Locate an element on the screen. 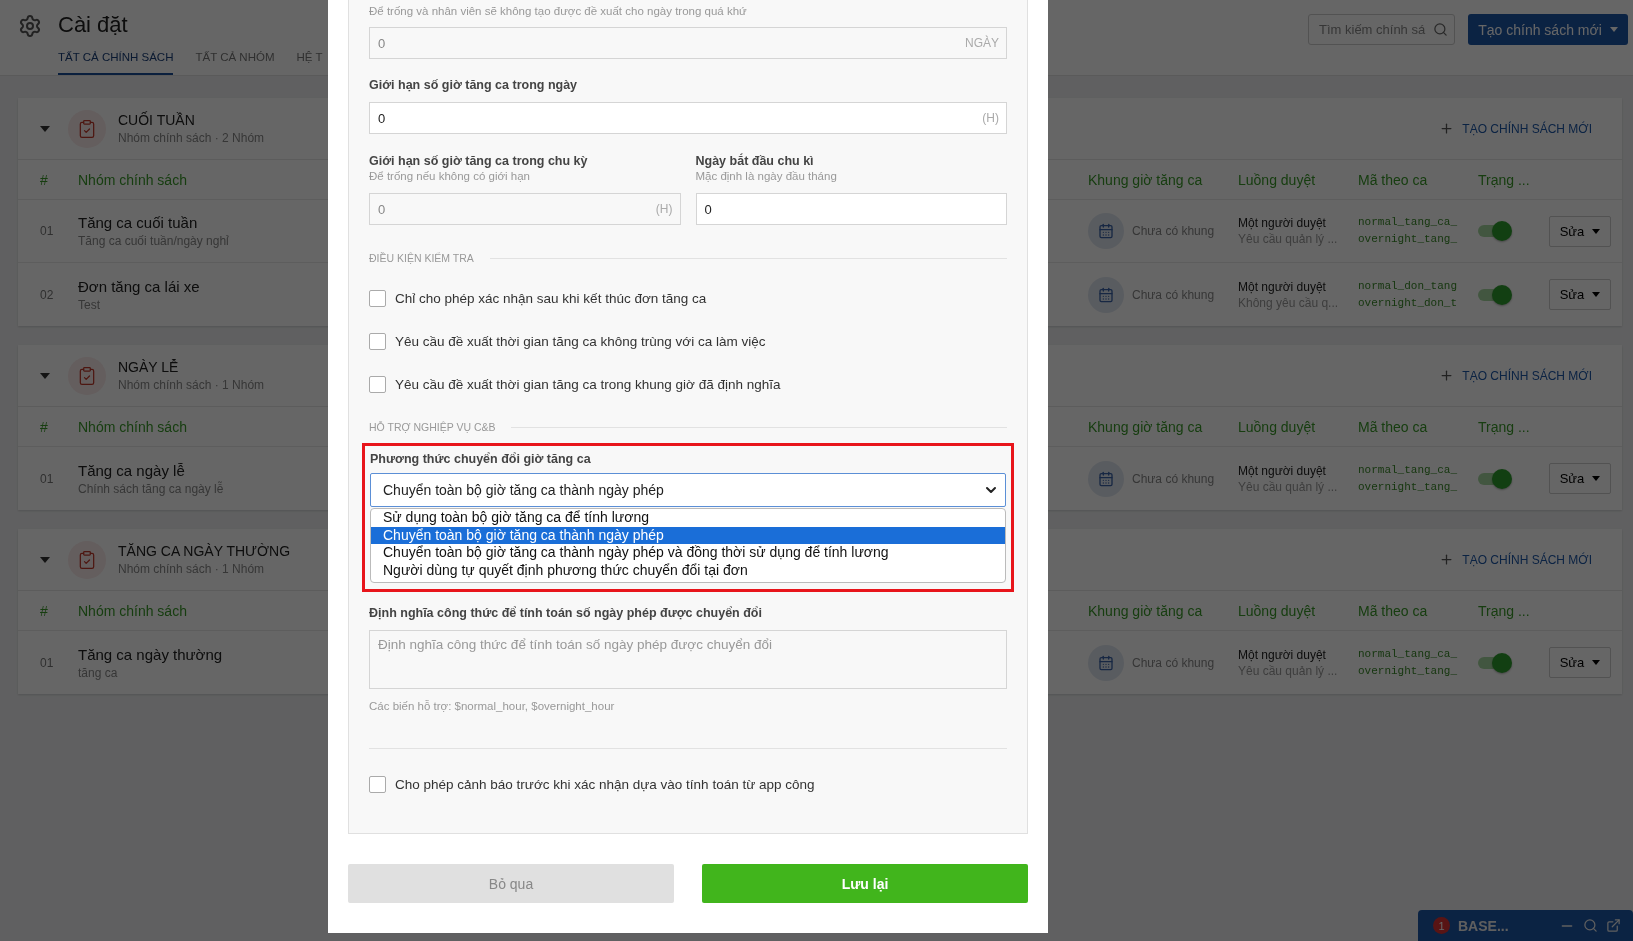 The image size is (1633, 941). field-hint: Mặc định là ngày đầu tháng is located at coordinates (766, 176).